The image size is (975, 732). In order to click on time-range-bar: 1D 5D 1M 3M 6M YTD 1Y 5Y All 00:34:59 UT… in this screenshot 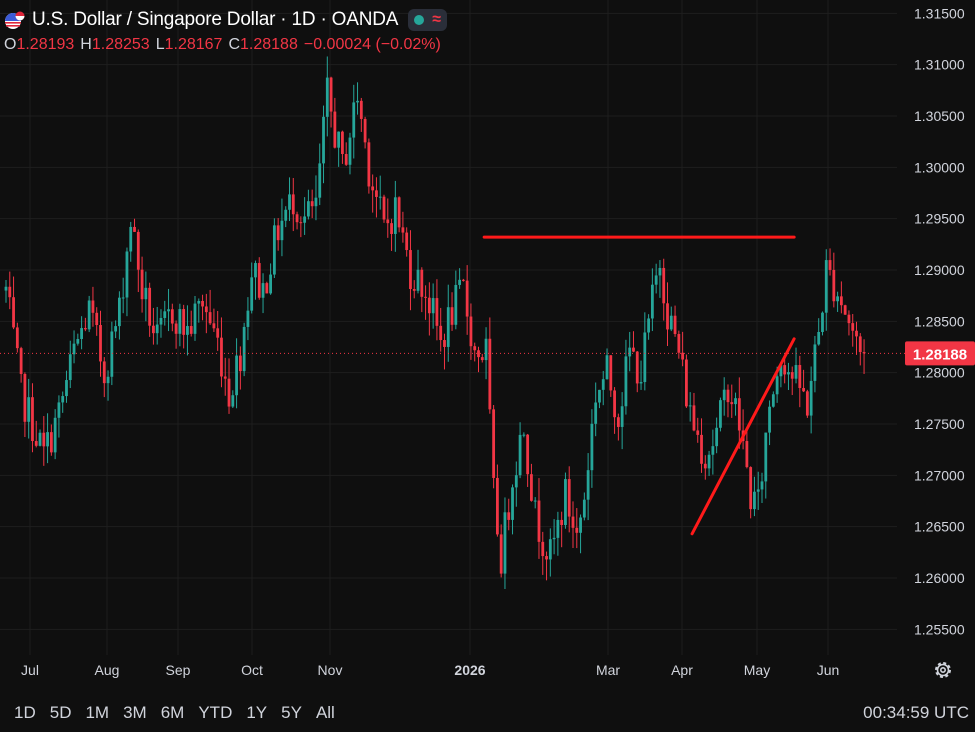, I will do `click(487, 713)`.